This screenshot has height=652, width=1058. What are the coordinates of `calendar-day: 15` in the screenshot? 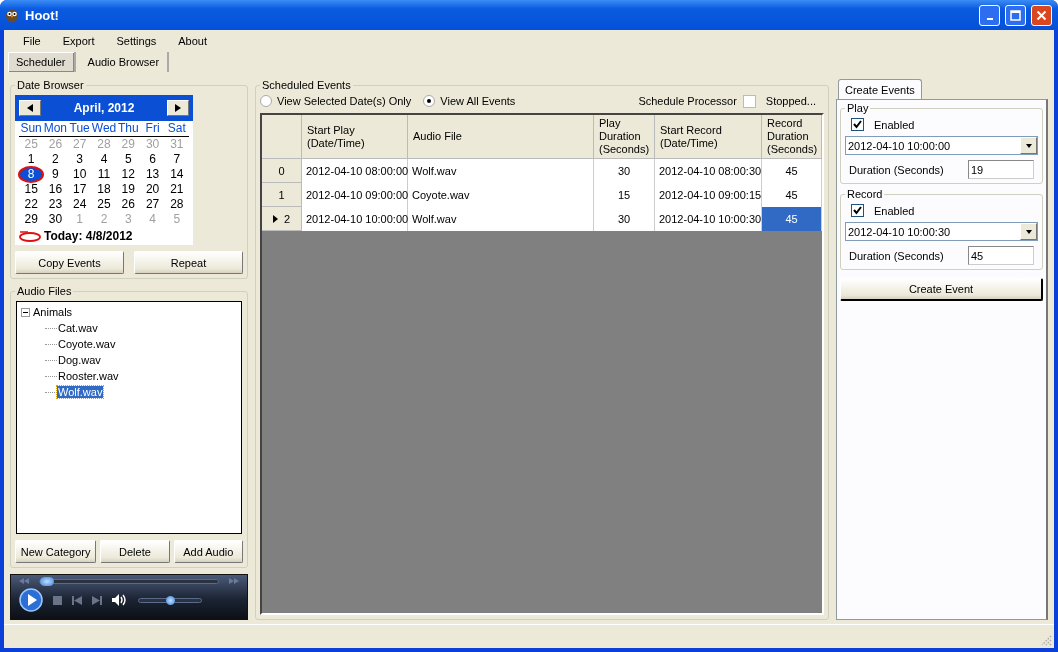 It's located at (31, 189).